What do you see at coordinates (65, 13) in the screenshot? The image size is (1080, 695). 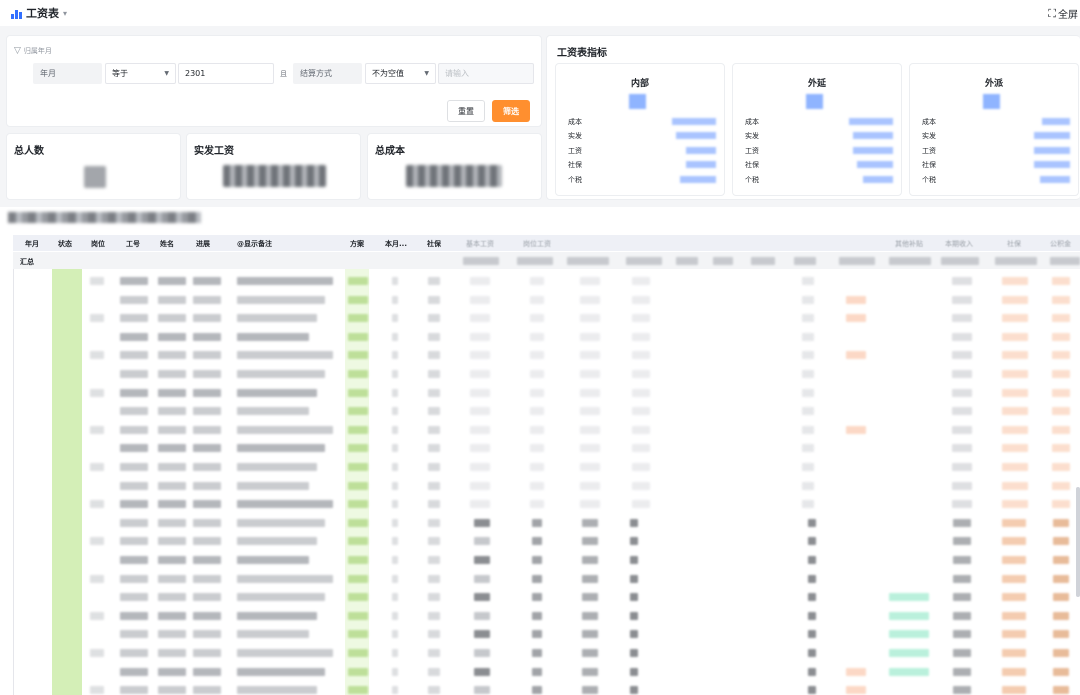 I see `chevron-down-icon: ▾` at bounding box center [65, 13].